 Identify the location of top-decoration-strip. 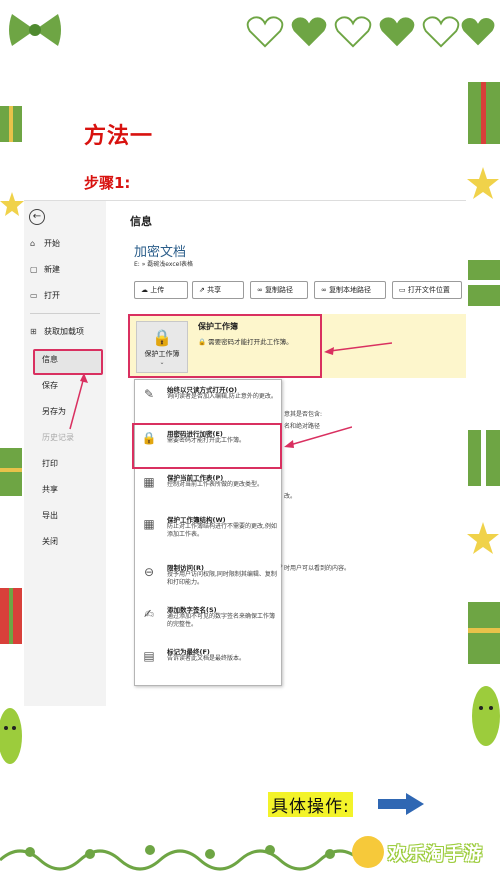
(250, 31).